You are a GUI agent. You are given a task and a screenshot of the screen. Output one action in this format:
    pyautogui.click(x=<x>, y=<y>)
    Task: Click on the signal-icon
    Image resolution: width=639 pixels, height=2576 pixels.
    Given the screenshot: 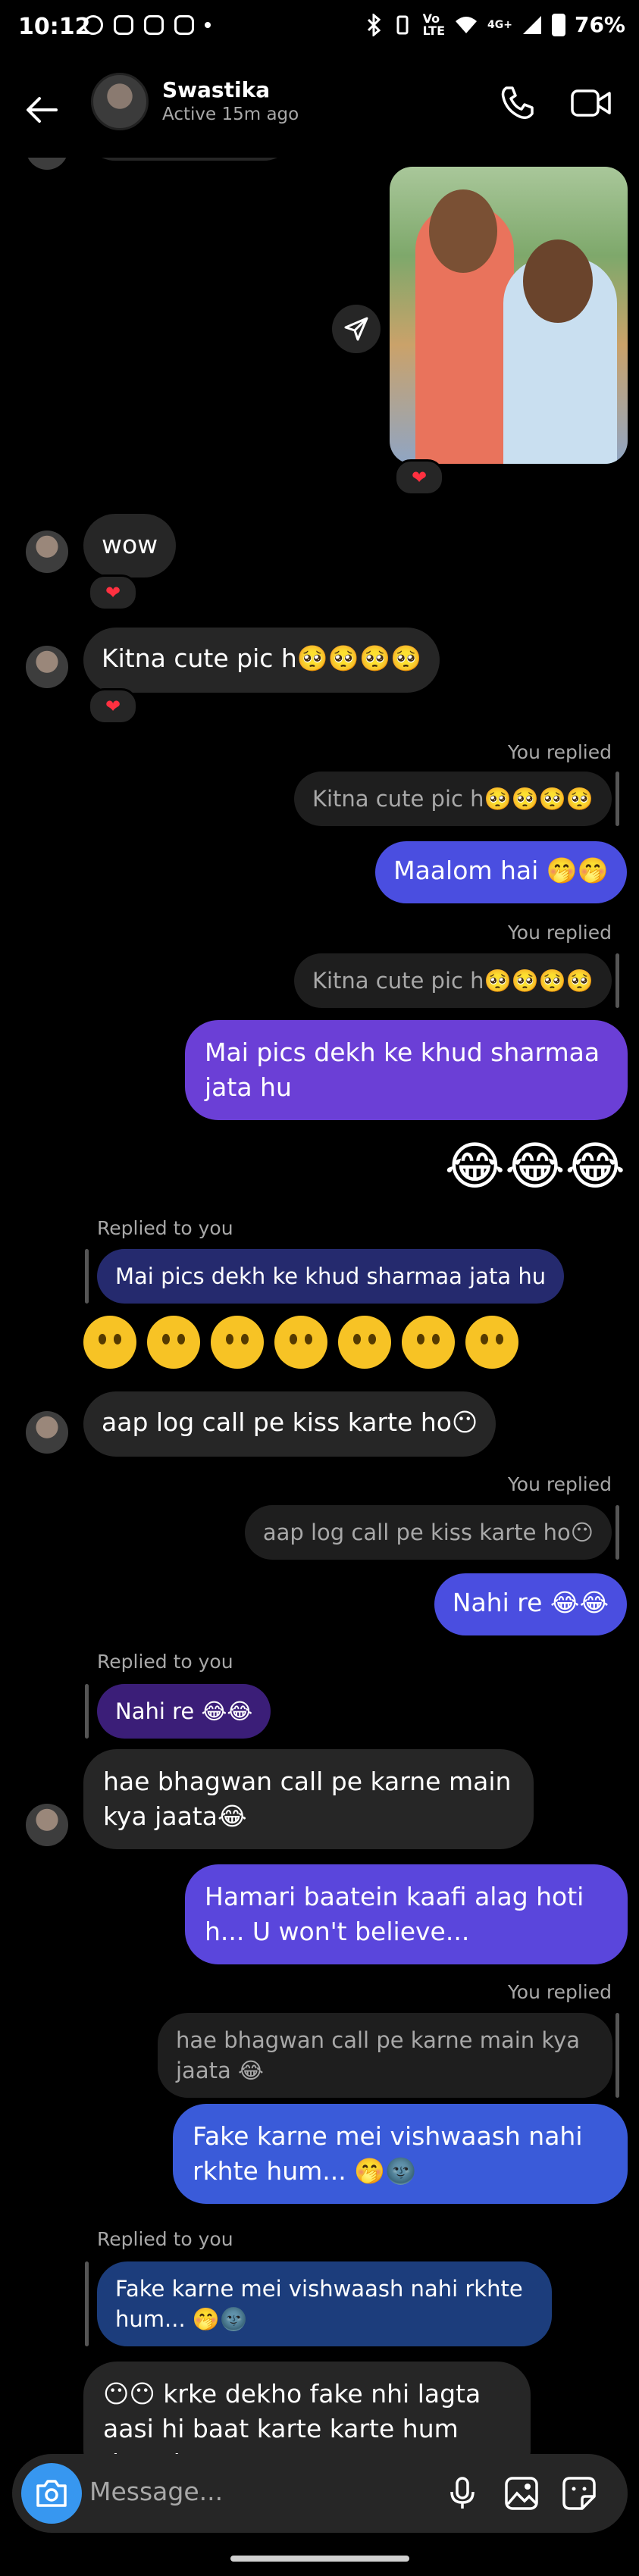 What is the action you would take?
    pyautogui.click(x=531, y=24)
    